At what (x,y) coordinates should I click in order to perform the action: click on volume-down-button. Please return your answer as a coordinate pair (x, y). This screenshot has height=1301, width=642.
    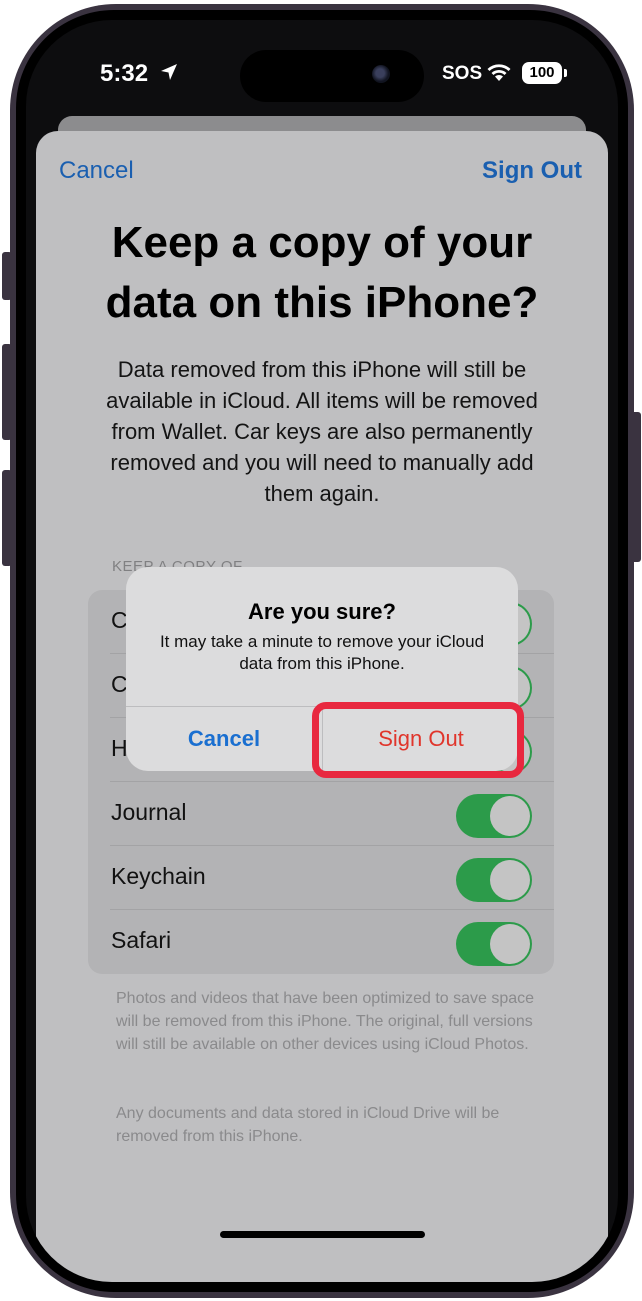
    Looking at the image, I should click on (7, 518).